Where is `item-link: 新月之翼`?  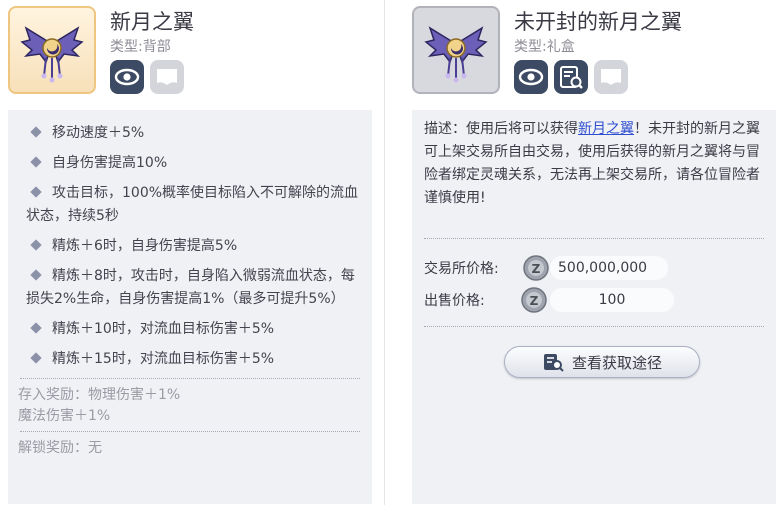 item-link: 新月之翼 is located at coordinates (606, 129).